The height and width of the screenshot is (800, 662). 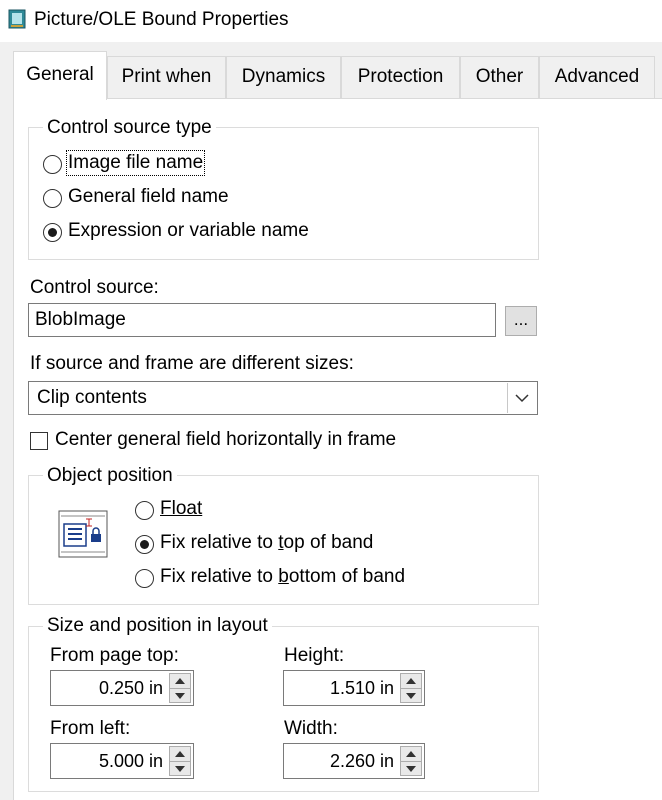 I want to click on fix-top-label: Fix relative to top of band, so click(x=266, y=543).